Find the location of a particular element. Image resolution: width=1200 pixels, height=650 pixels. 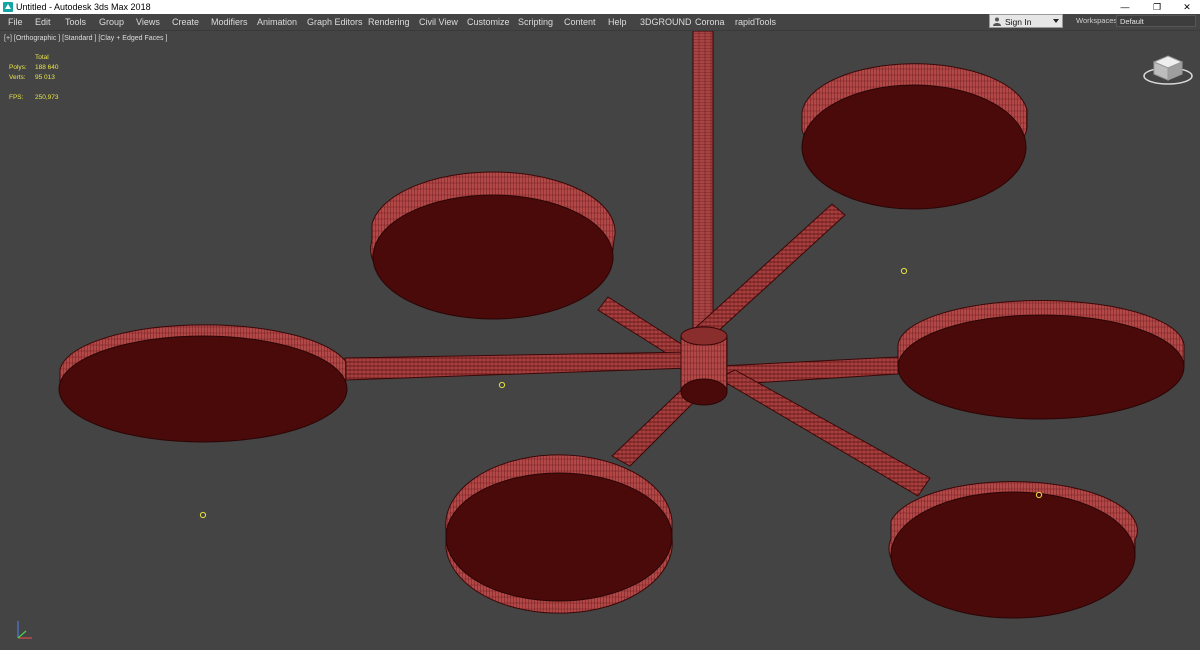

arm-bottom-right is located at coordinates (823, 433).